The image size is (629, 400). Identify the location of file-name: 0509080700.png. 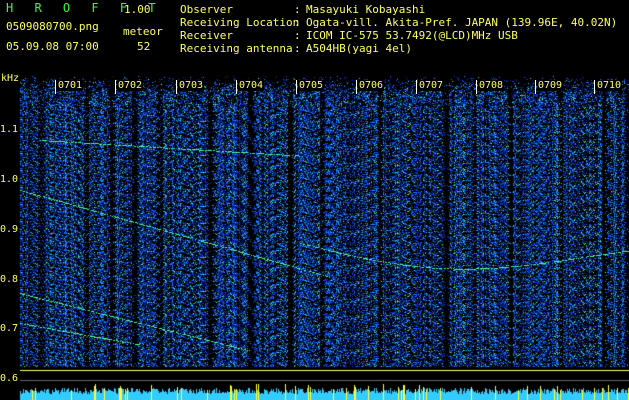
(52, 26).